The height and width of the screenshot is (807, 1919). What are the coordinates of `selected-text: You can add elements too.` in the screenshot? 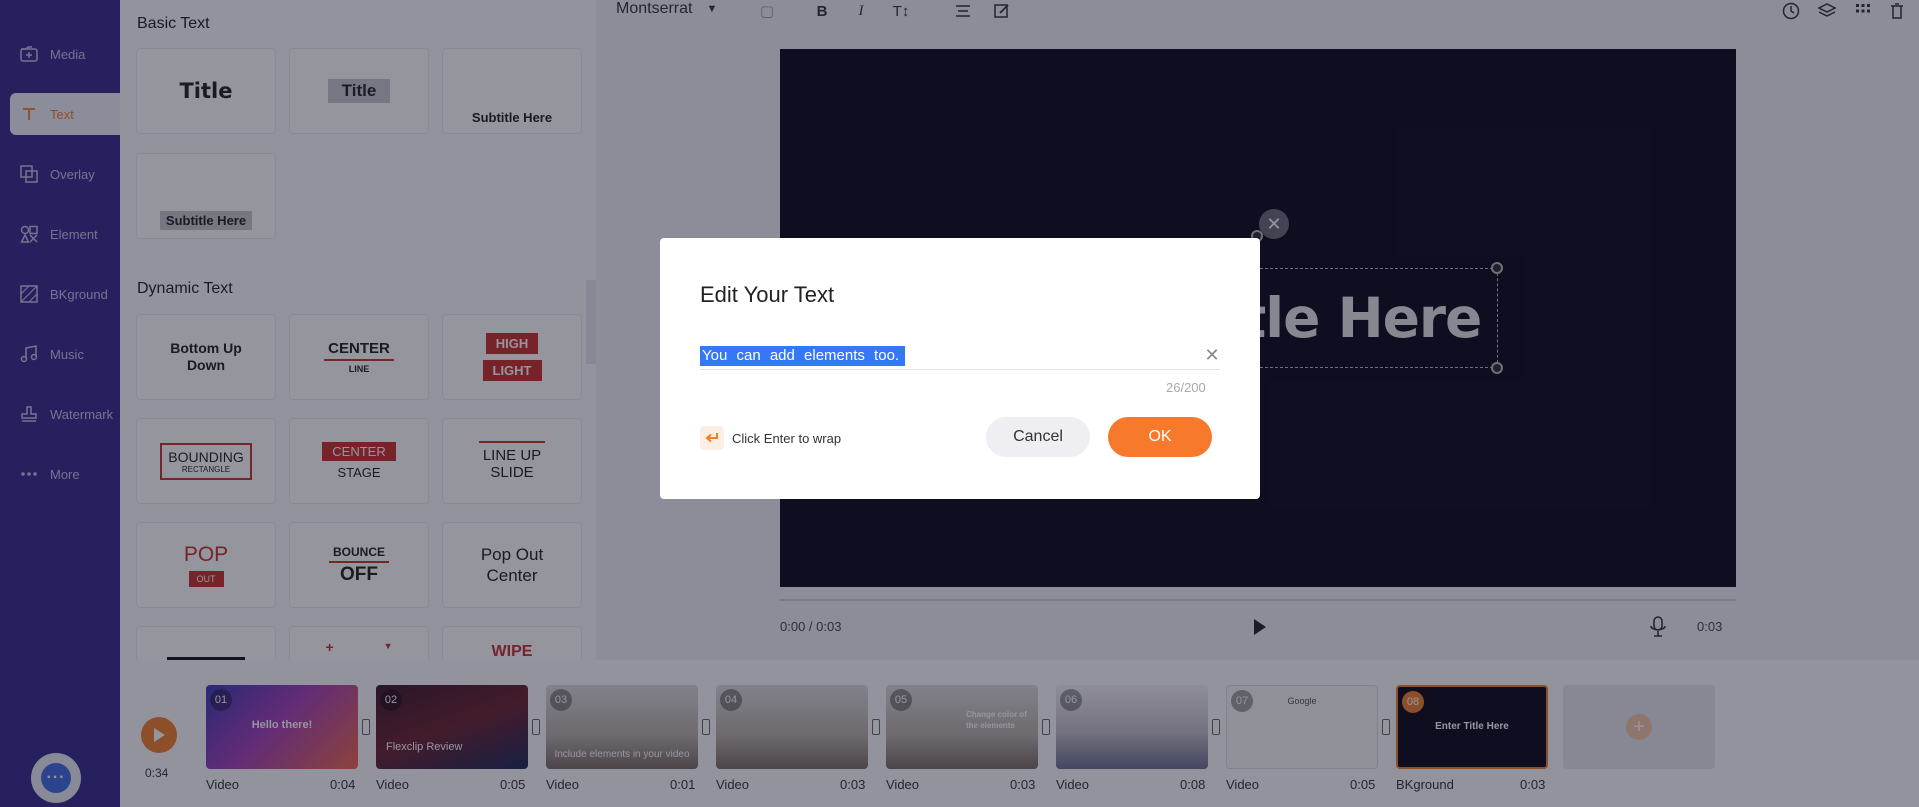 It's located at (803, 356).